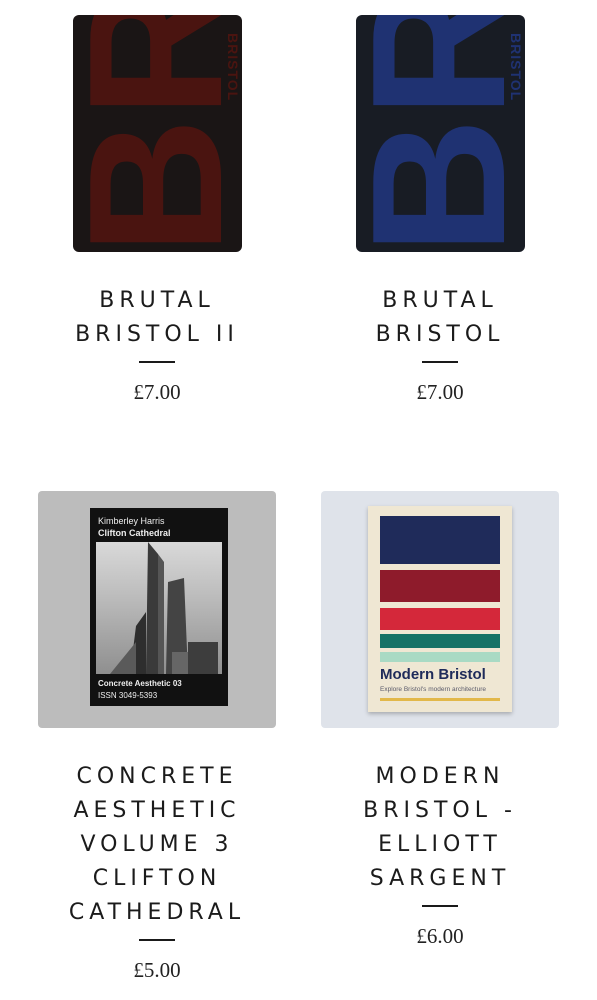  What do you see at coordinates (140, 683) in the screenshot?
I see `cover-series: Concrete Aesthetic 03` at bounding box center [140, 683].